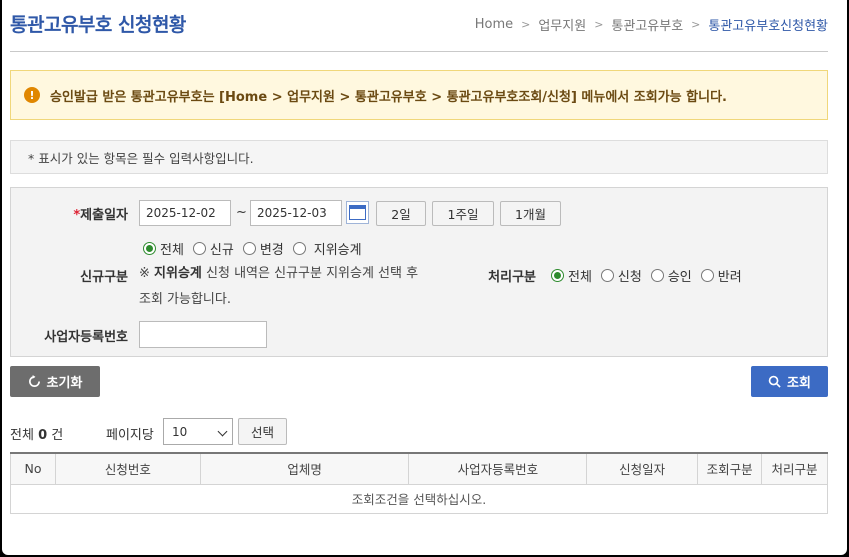  I want to click on calendar-icon, so click(357, 212).